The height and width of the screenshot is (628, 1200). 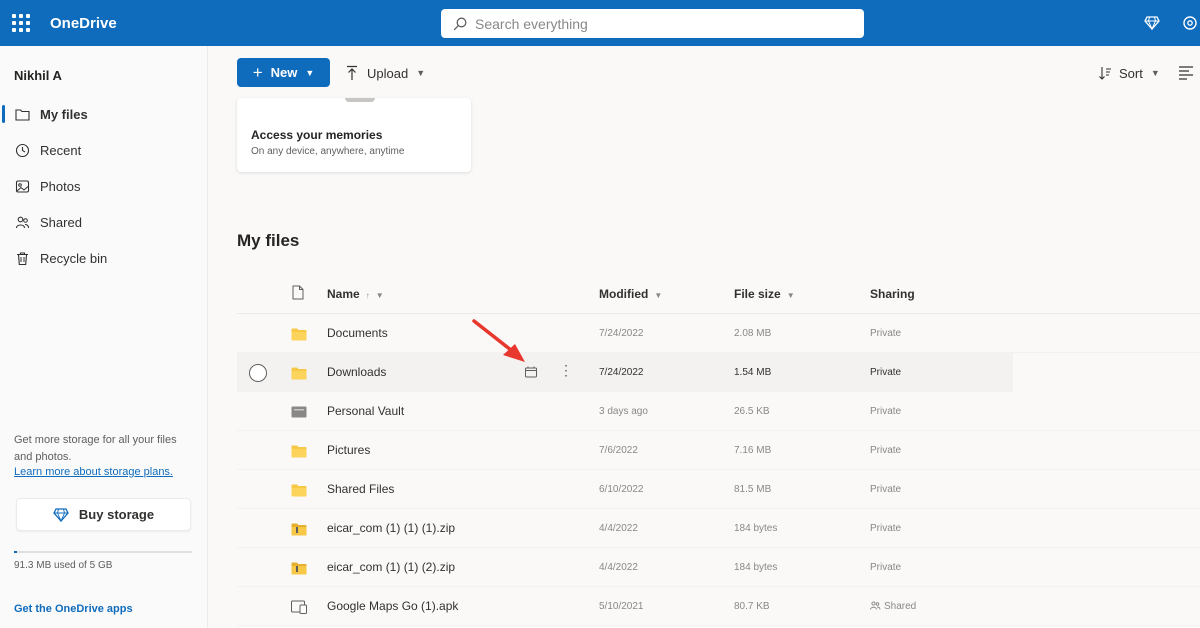 I want to click on file-size: 80.7 KB, so click(x=752, y=606).